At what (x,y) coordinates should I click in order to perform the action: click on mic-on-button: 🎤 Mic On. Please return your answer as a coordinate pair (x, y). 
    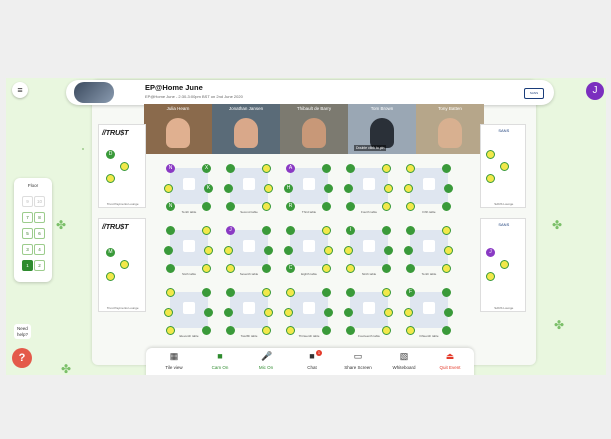
    Looking at the image, I should click on (266, 361).